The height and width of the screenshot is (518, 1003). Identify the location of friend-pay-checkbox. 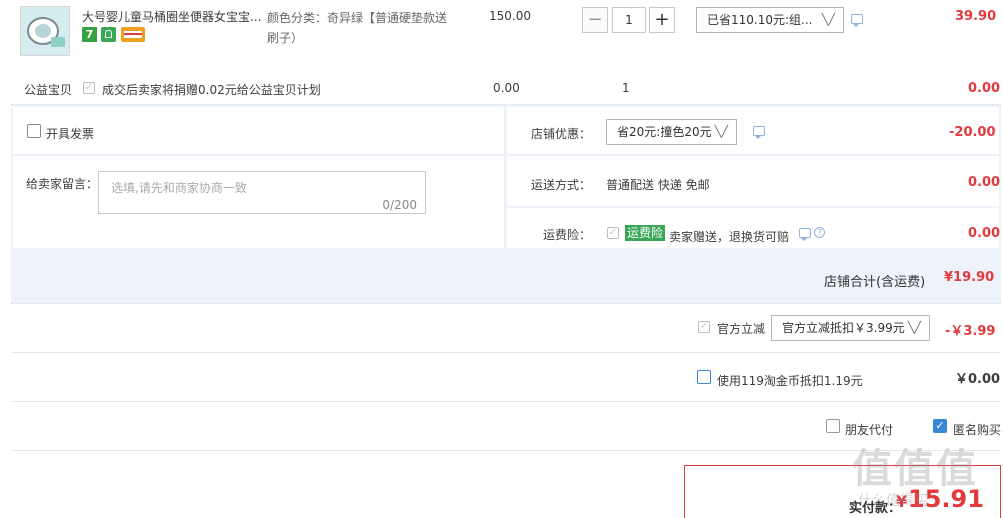
(833, 426).